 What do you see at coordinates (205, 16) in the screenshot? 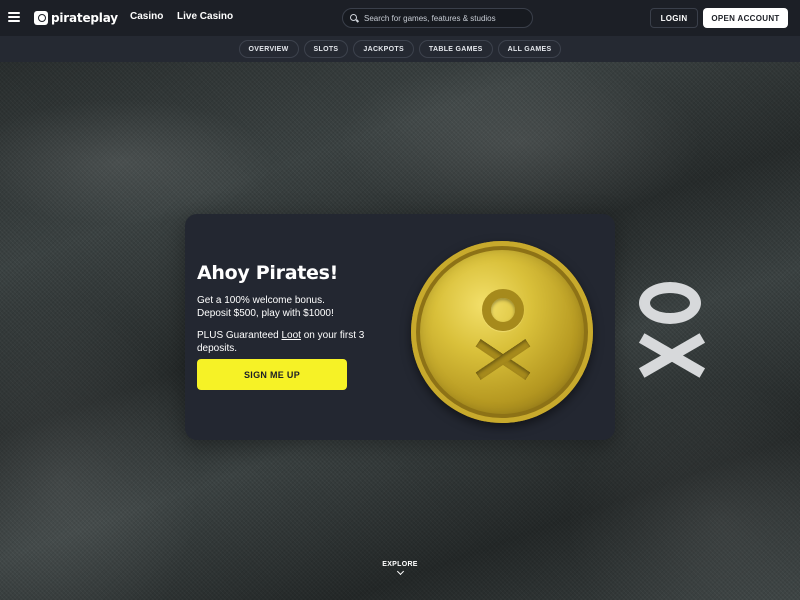
I see `nav-live-casino: Live Casino` at bounding box center [205, 16].